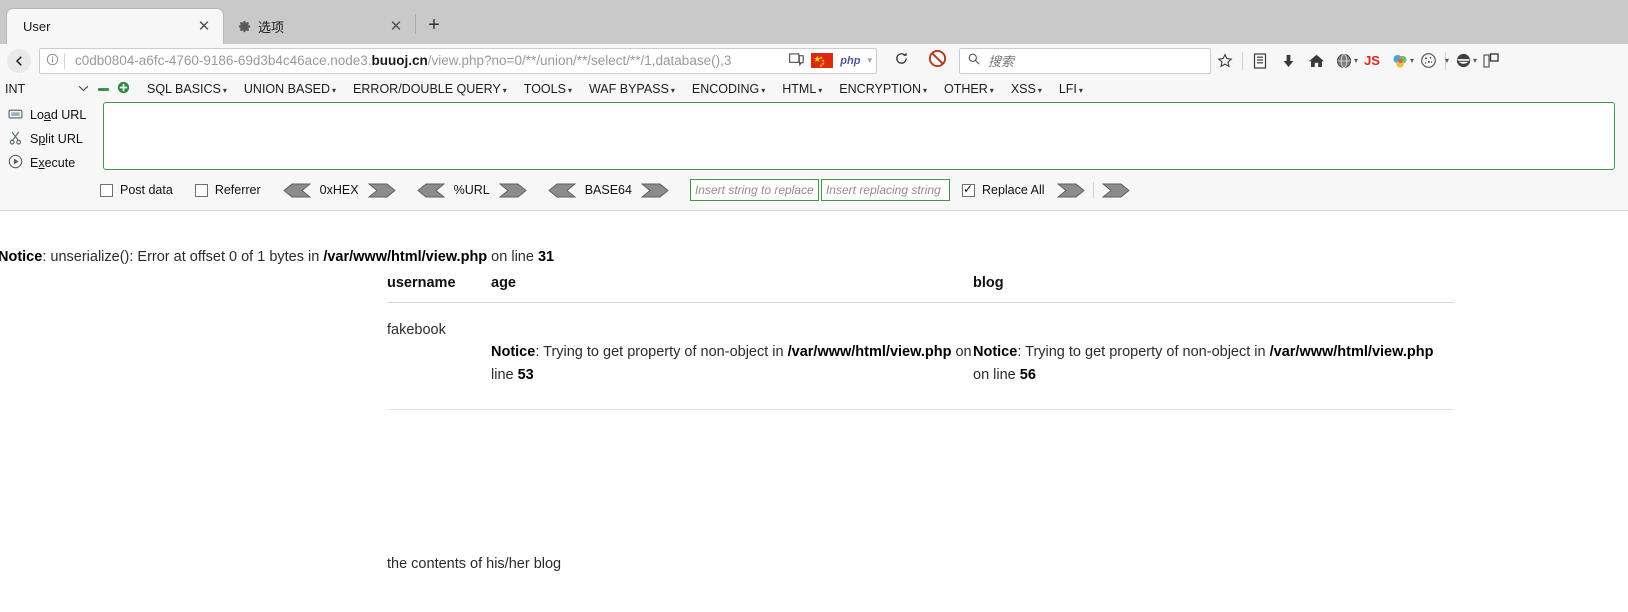 This screenshot has width=1628, height=612. I want to click on menu-xss-label: XSS, so click(1023, 89).